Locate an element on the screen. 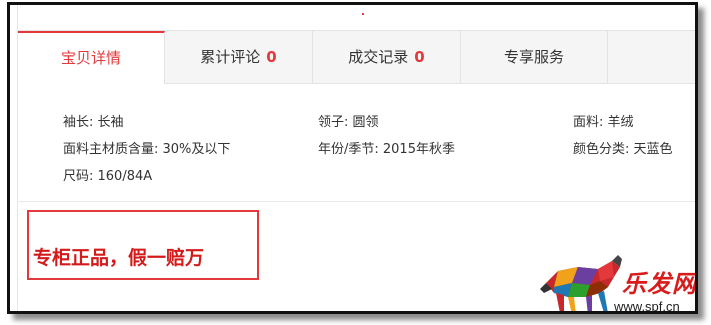 Image resolution: width=711 pixels, height=325 pixels. tab-label: 宝贝详情 is located at coordinates (90, 58).